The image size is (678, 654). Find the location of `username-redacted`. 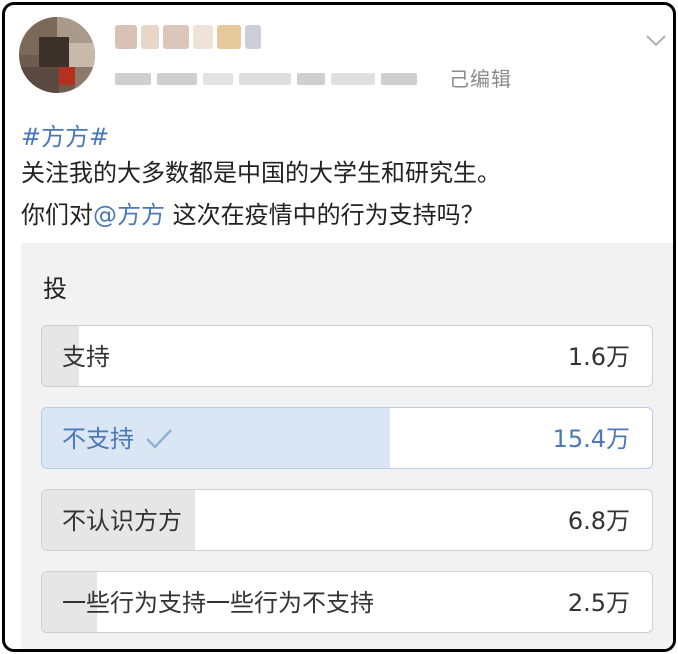

username-redacted is located at coordinates (188, 37).